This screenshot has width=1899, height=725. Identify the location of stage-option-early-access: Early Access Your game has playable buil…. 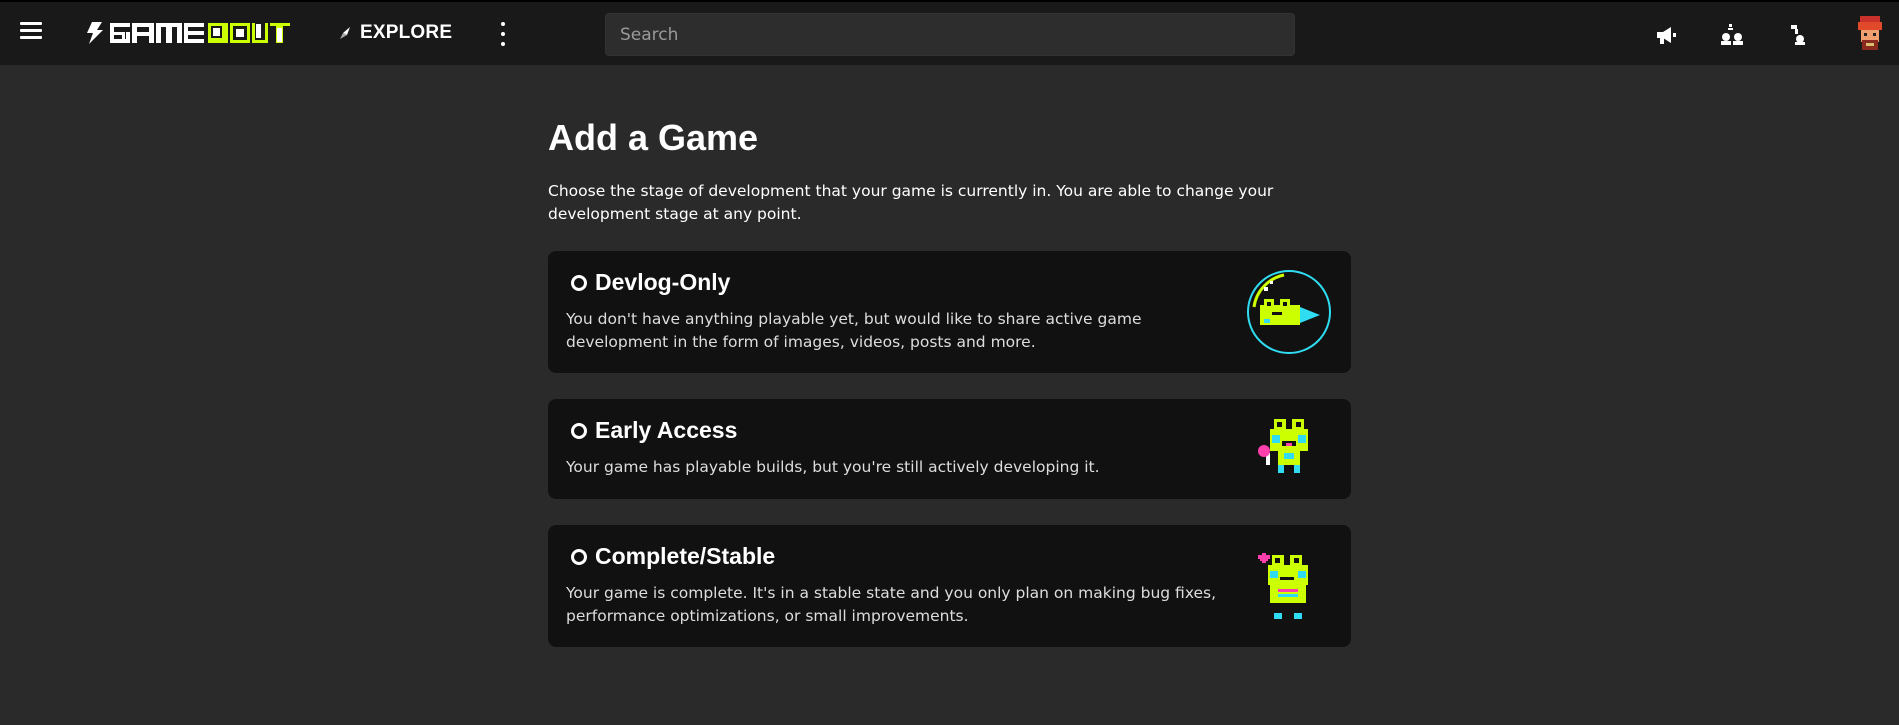
(949, 449).